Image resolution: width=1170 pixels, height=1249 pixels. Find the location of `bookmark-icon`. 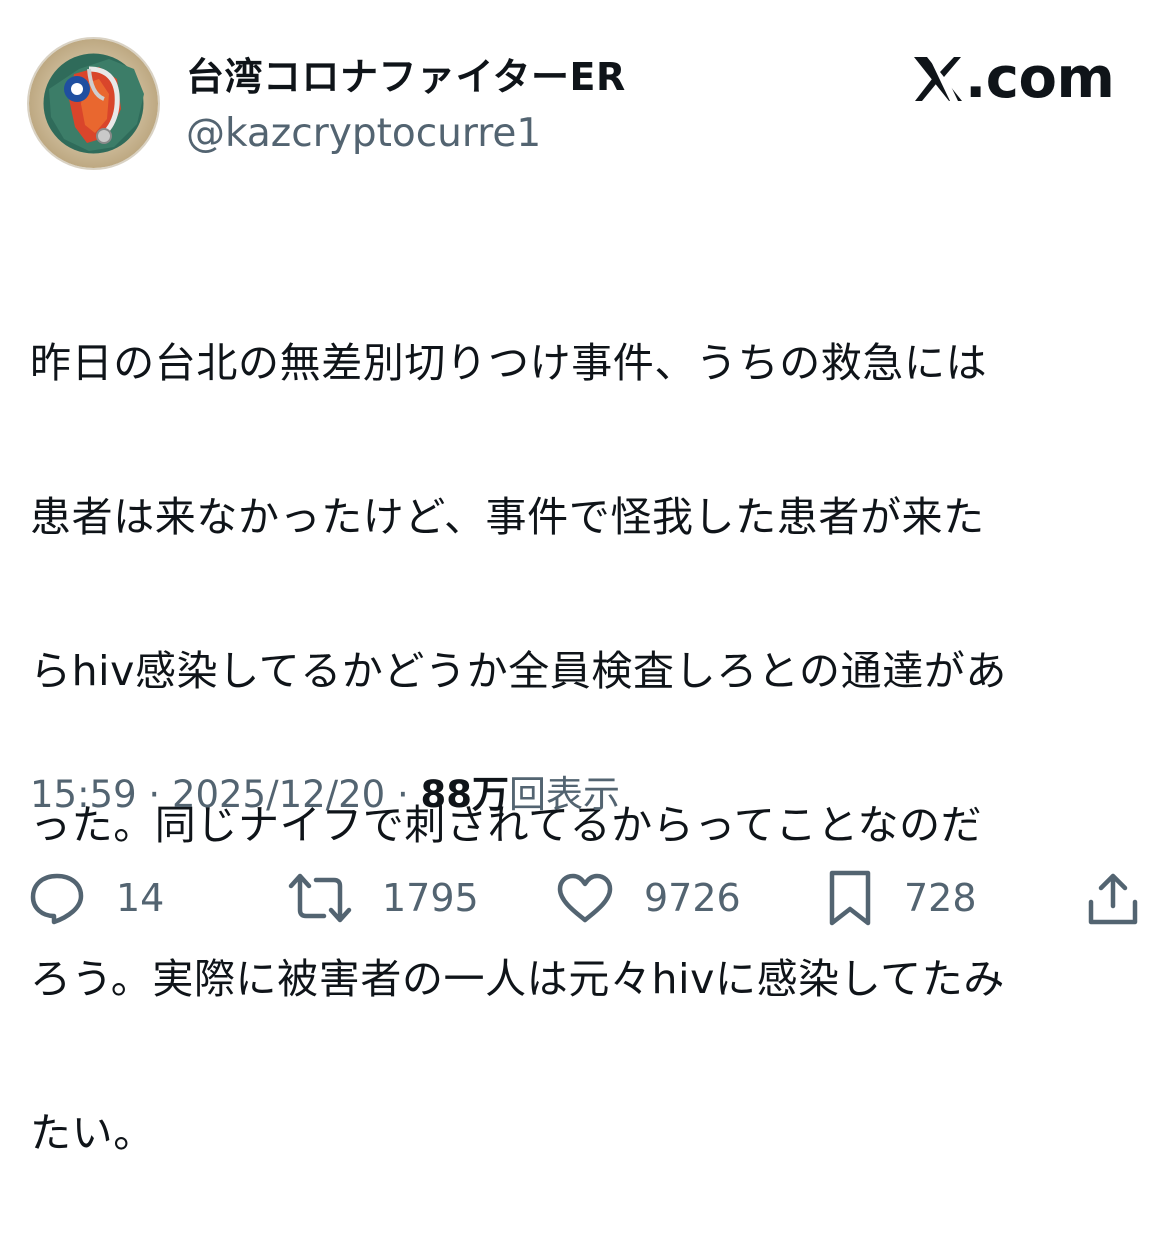

bookmark-icon is located at coordinates (850, 898).